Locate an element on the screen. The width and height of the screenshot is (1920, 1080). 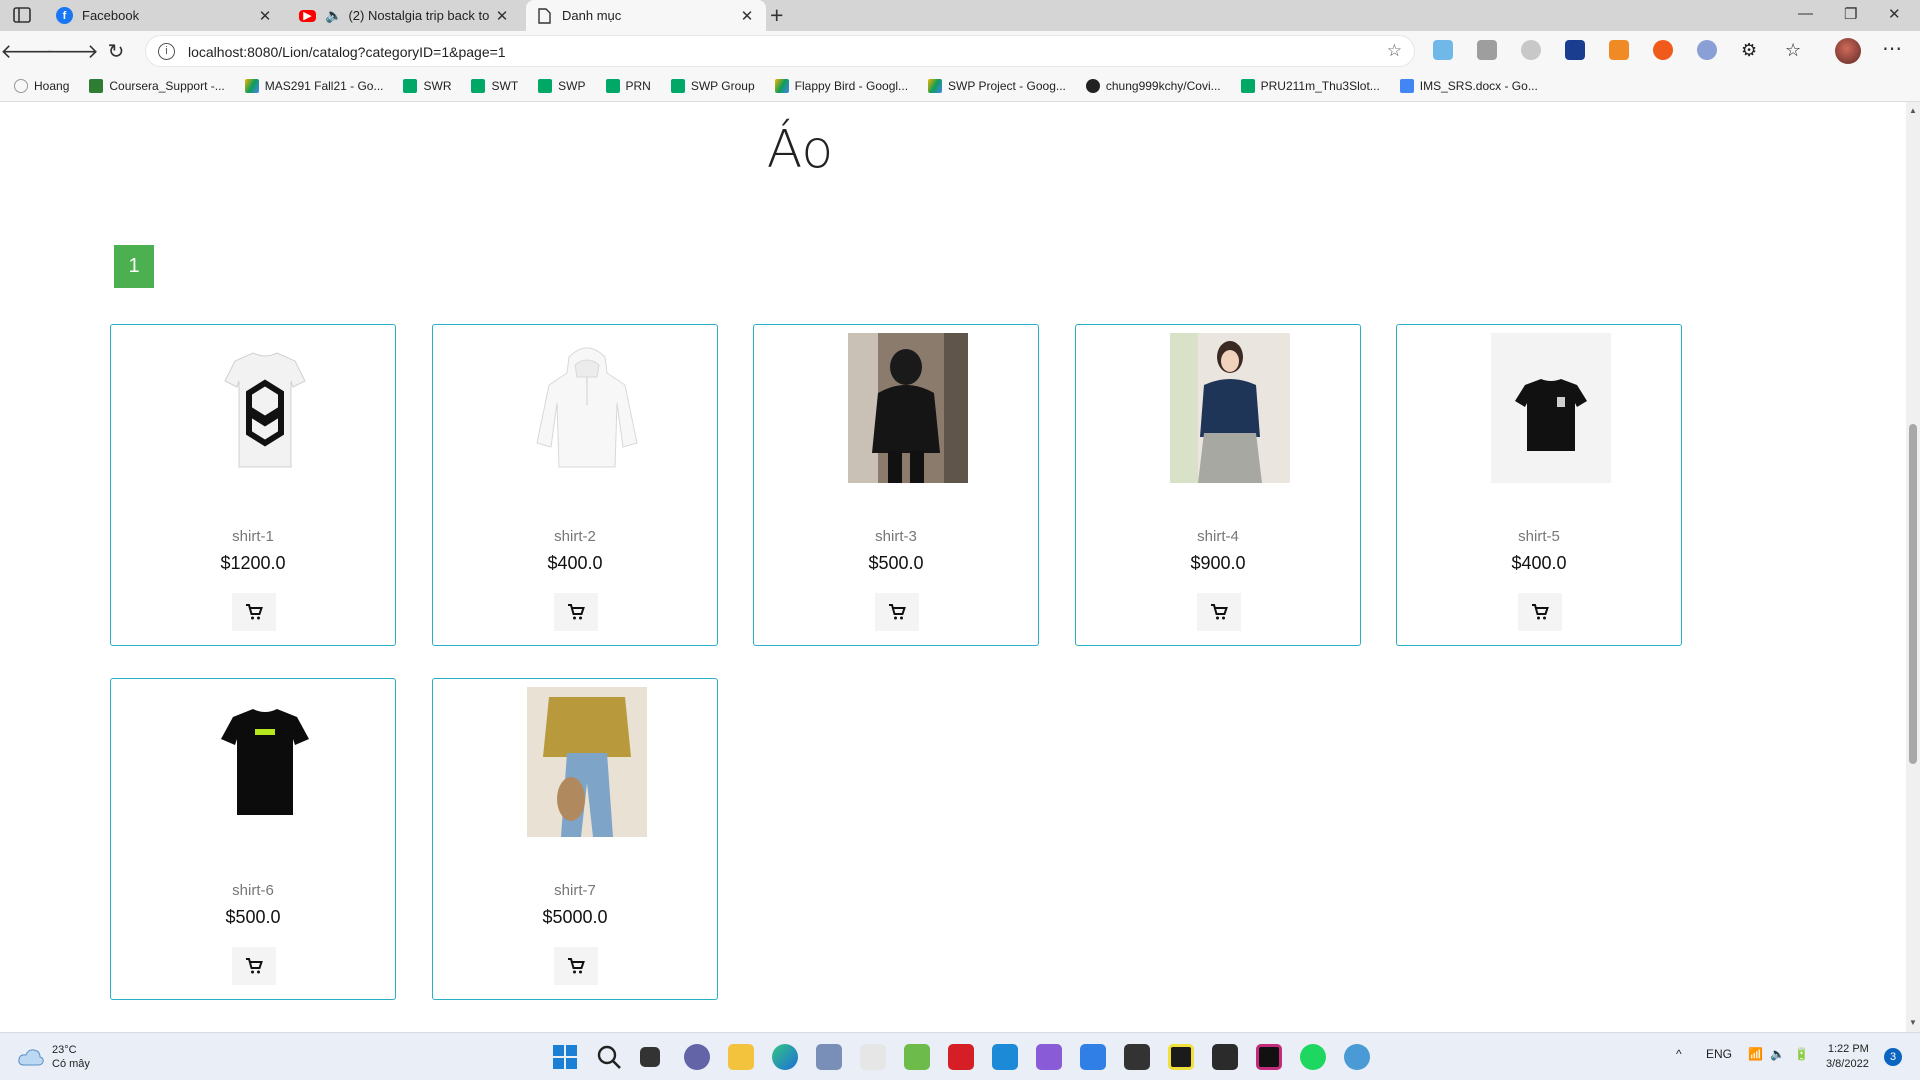
back-button: 🡐 is located at coordinates (27, 51).